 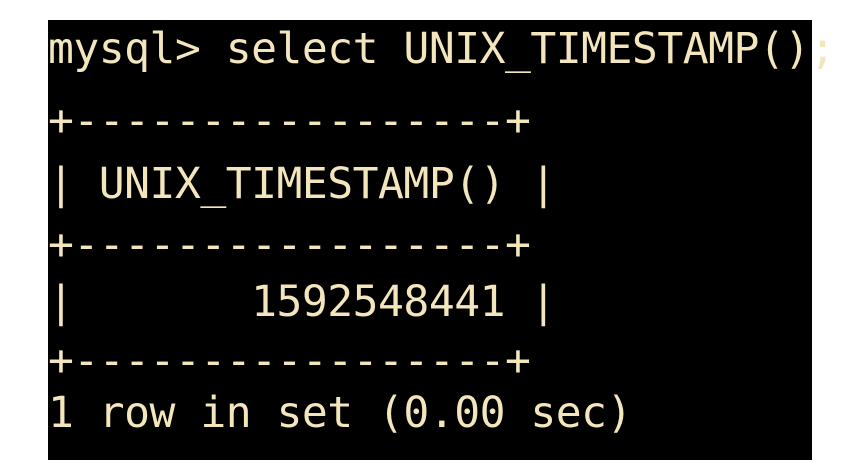 I want to click on mysql-prompt: mysql>, so click(x=137, y=49).